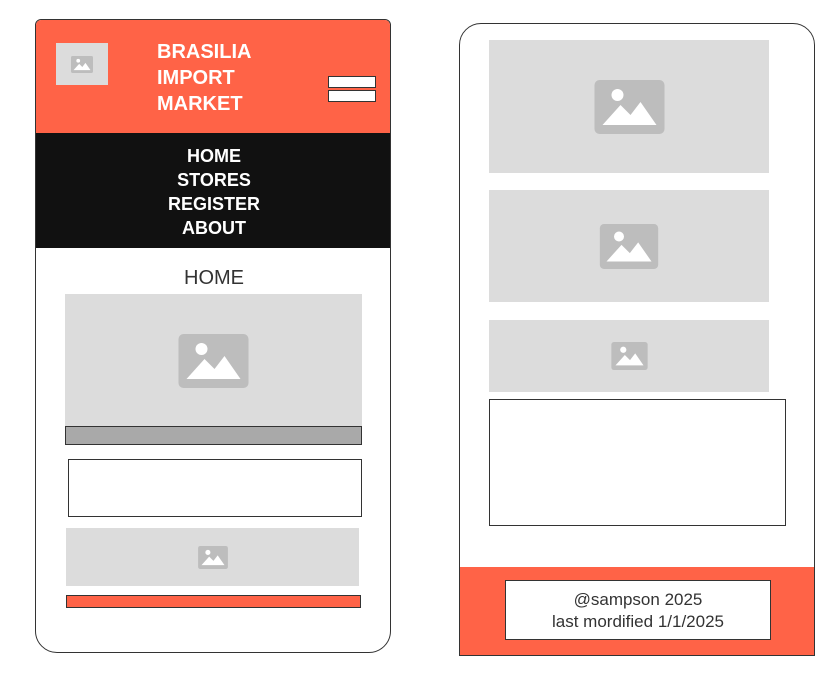 Image resolution: width=839 pixels, height=677 pixels. Describe the element at coordinates (204, 52) in the screenshot. I see `site-title-line-1: BRASILIA` at that location.